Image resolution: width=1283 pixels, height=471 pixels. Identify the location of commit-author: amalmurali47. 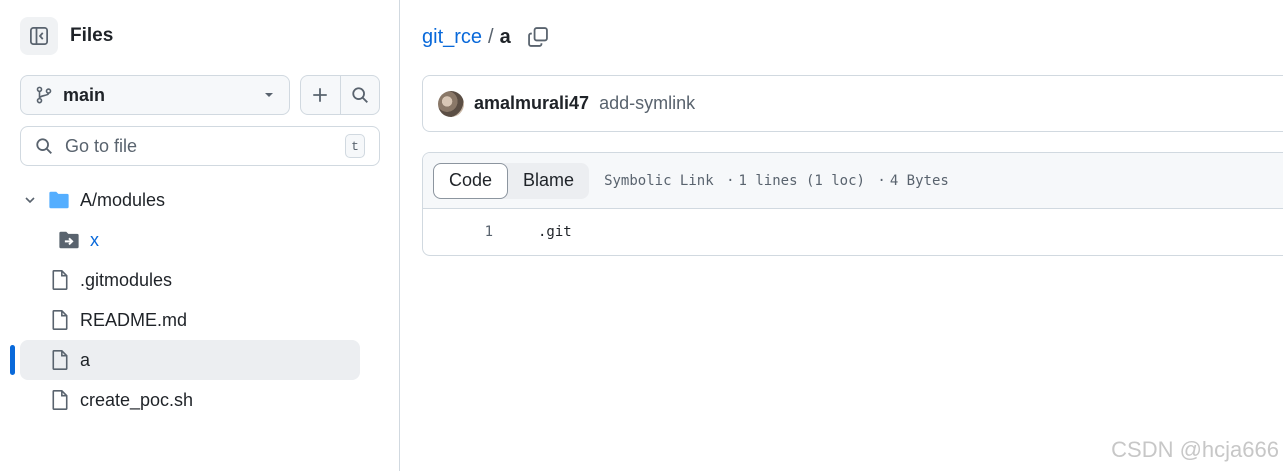
(531, 103).